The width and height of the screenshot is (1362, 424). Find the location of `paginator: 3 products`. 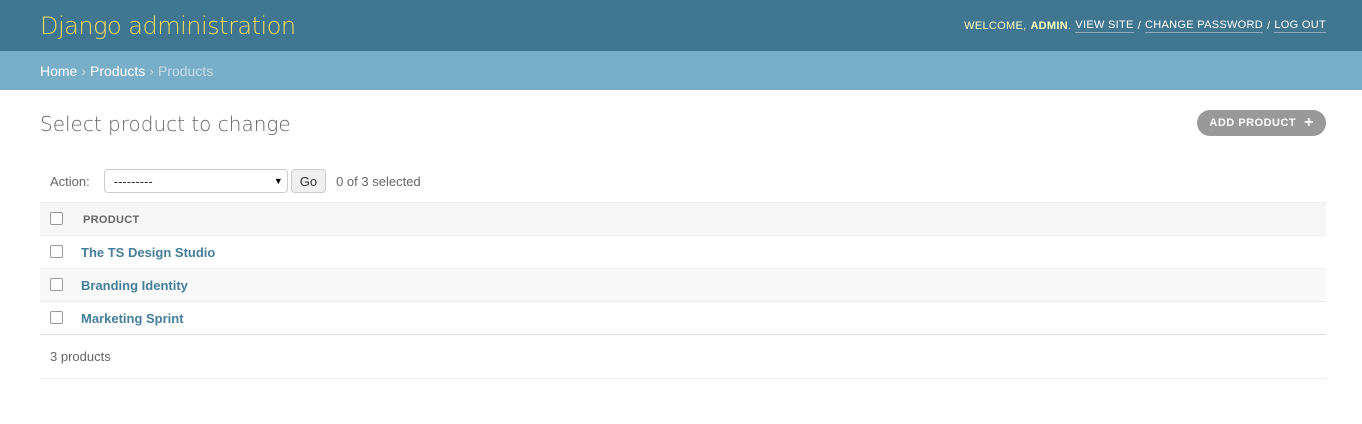

paginator: 3 products is located at coordinates (683, 357).